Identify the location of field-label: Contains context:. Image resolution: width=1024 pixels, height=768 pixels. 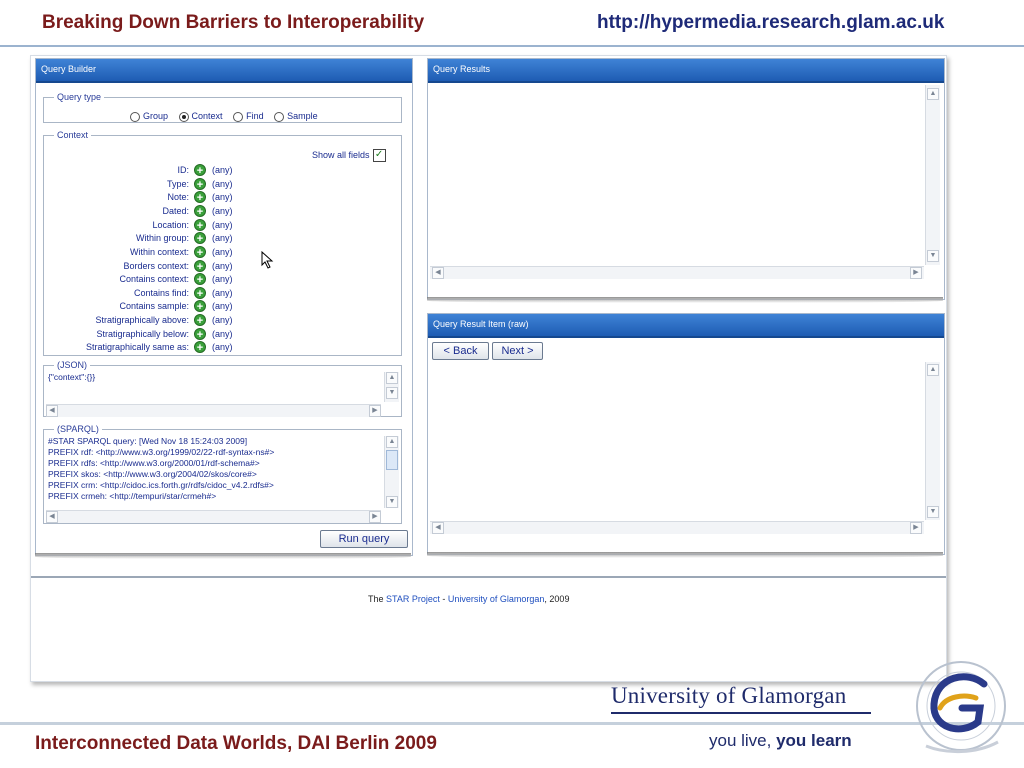
(154, 279).